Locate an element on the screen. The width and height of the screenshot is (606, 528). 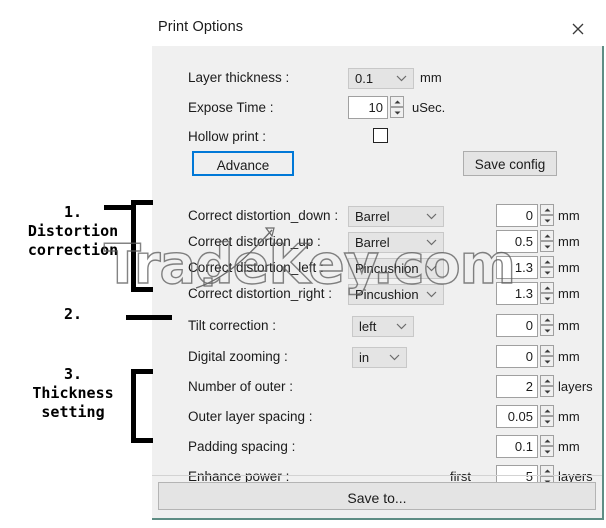
expose-time-stepper: 10 is located at coordinates (376, 107).